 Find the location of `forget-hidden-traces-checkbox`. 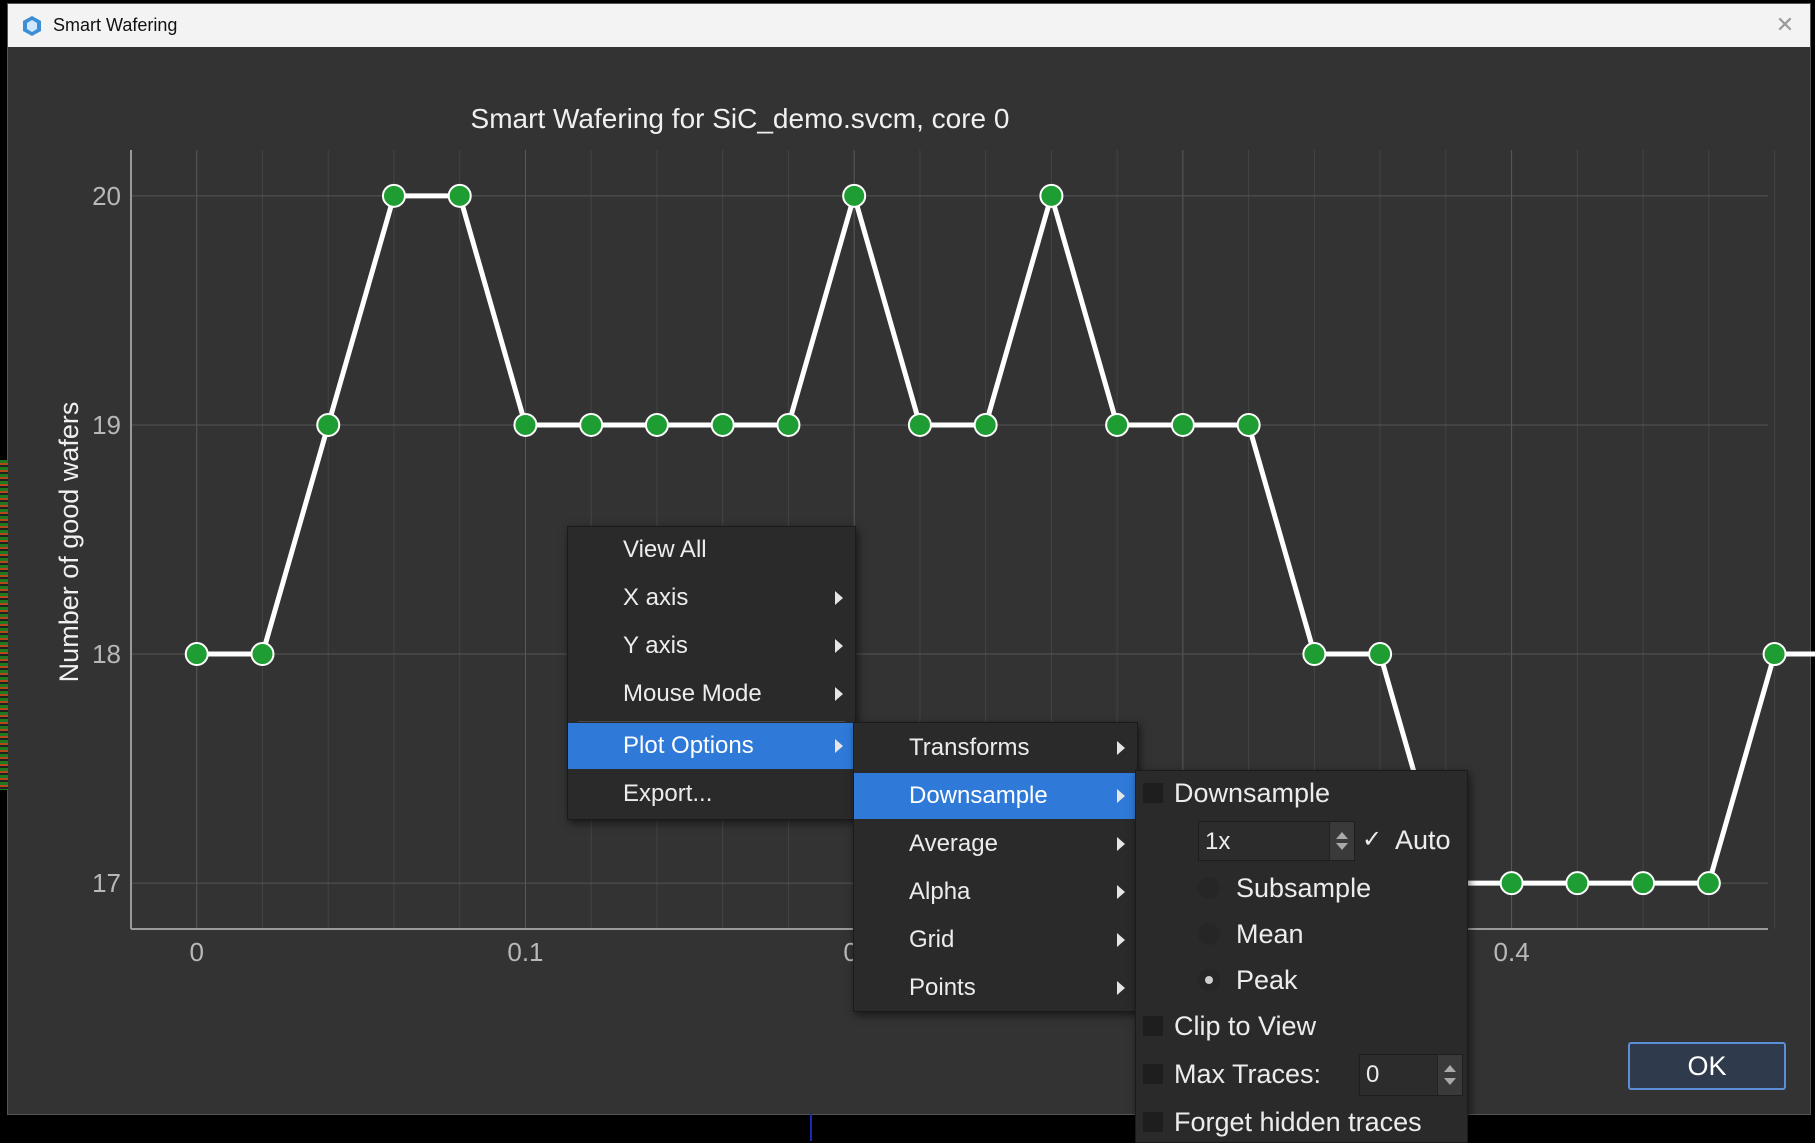

forget-hidden-traces-checkbox is located at coordinates (1153, 1122).